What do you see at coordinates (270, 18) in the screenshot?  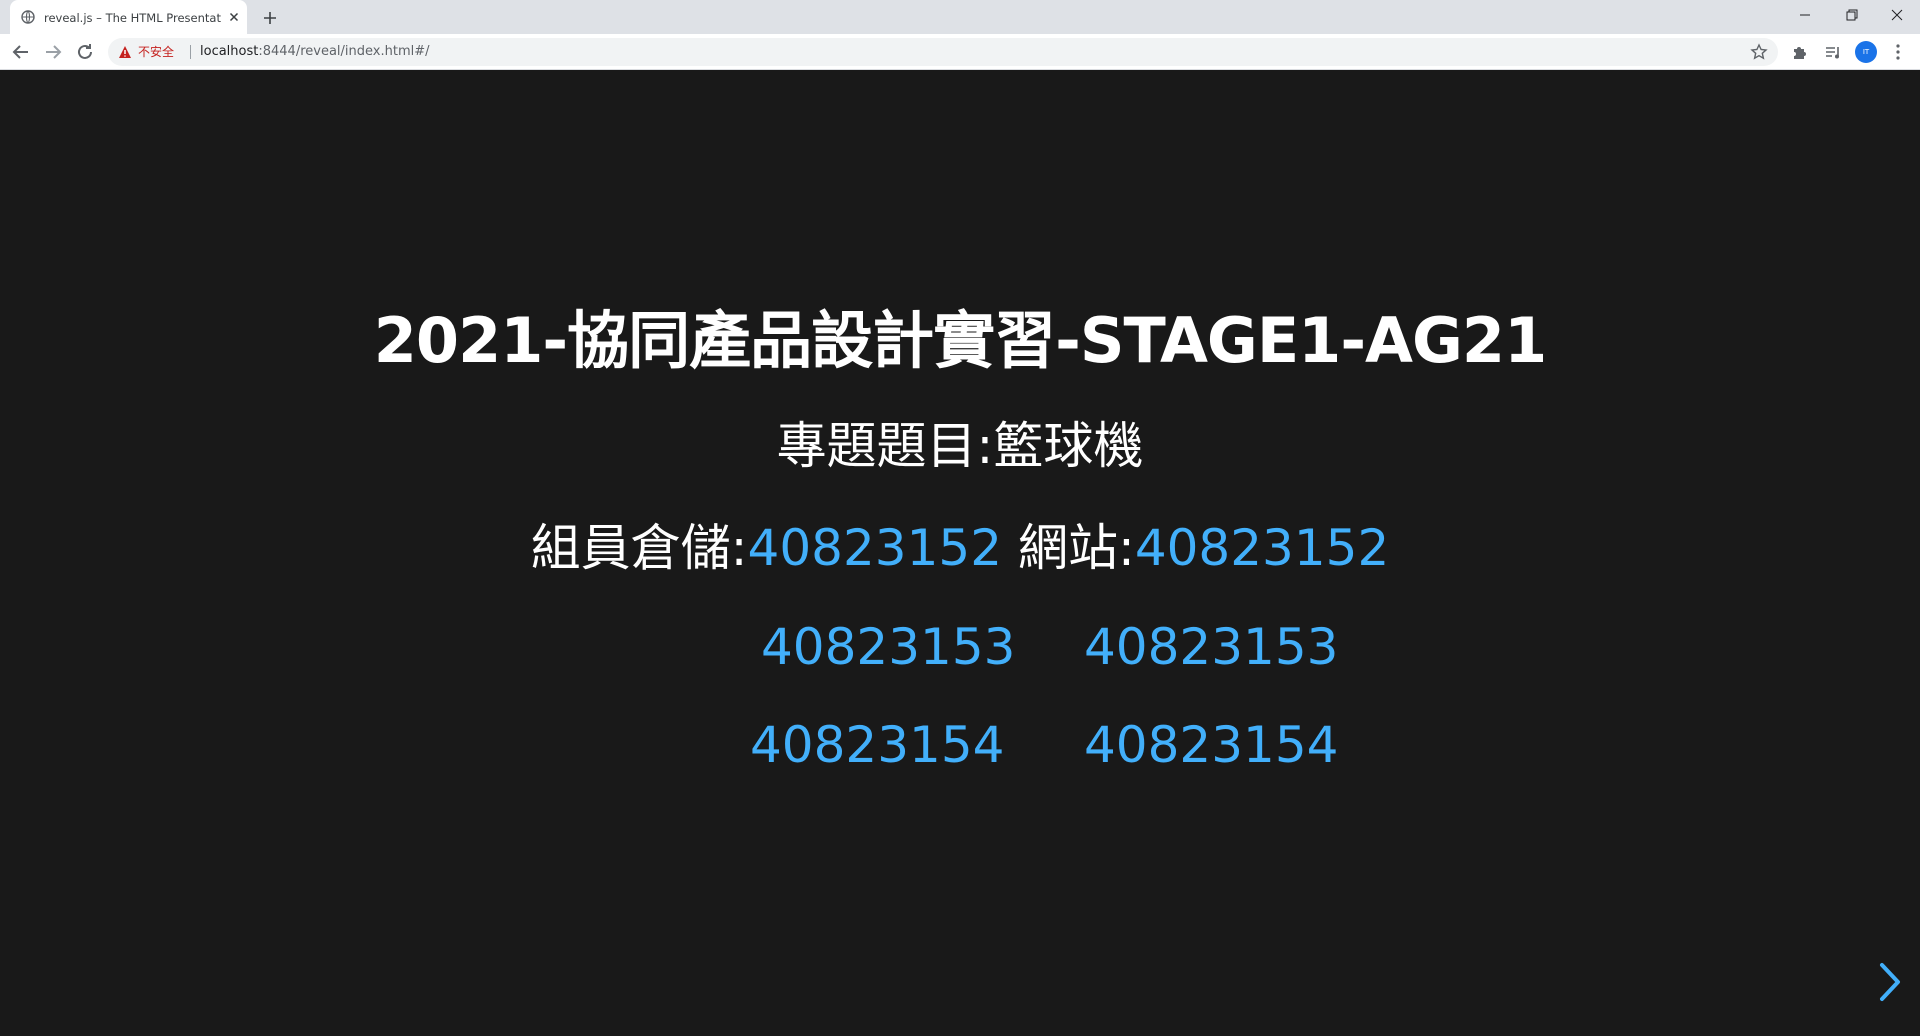 I see `new-tab-icon` at bounding box center [270, 18].